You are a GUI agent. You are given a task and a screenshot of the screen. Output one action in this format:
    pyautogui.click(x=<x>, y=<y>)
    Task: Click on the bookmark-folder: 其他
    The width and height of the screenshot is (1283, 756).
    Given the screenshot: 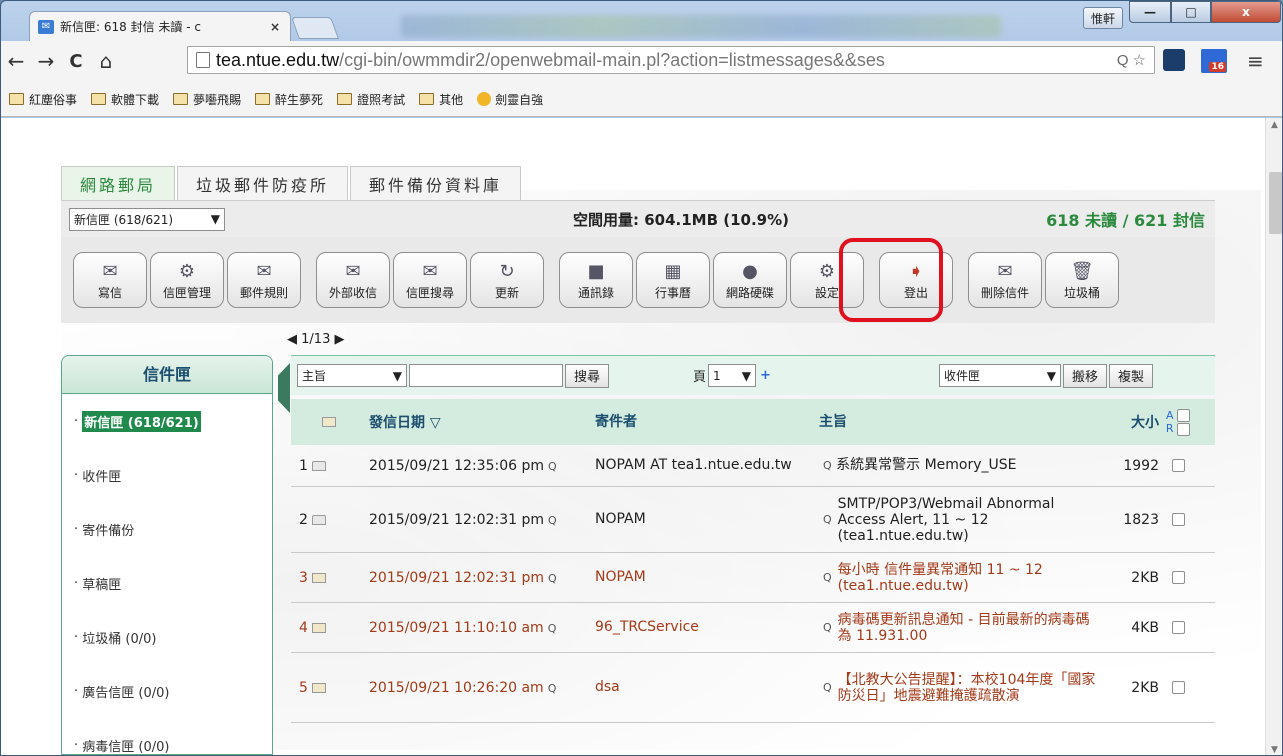 What is the action you would take?
    pyautogui.click(x=441, y=99)
    